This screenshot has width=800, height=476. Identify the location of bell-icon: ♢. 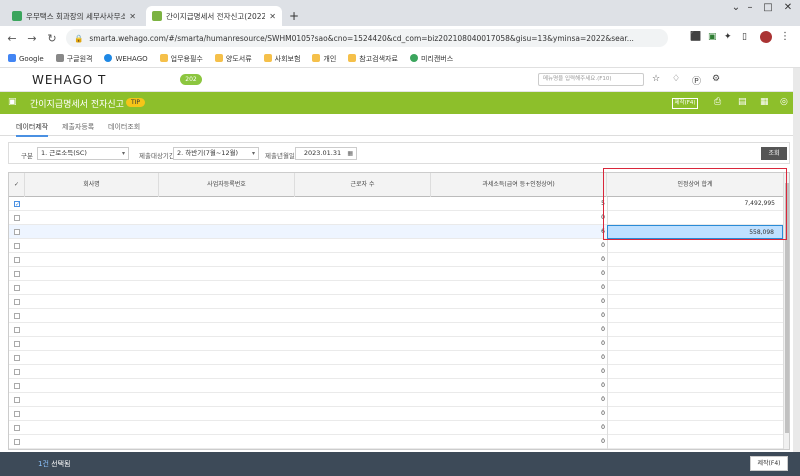
(676, 79).